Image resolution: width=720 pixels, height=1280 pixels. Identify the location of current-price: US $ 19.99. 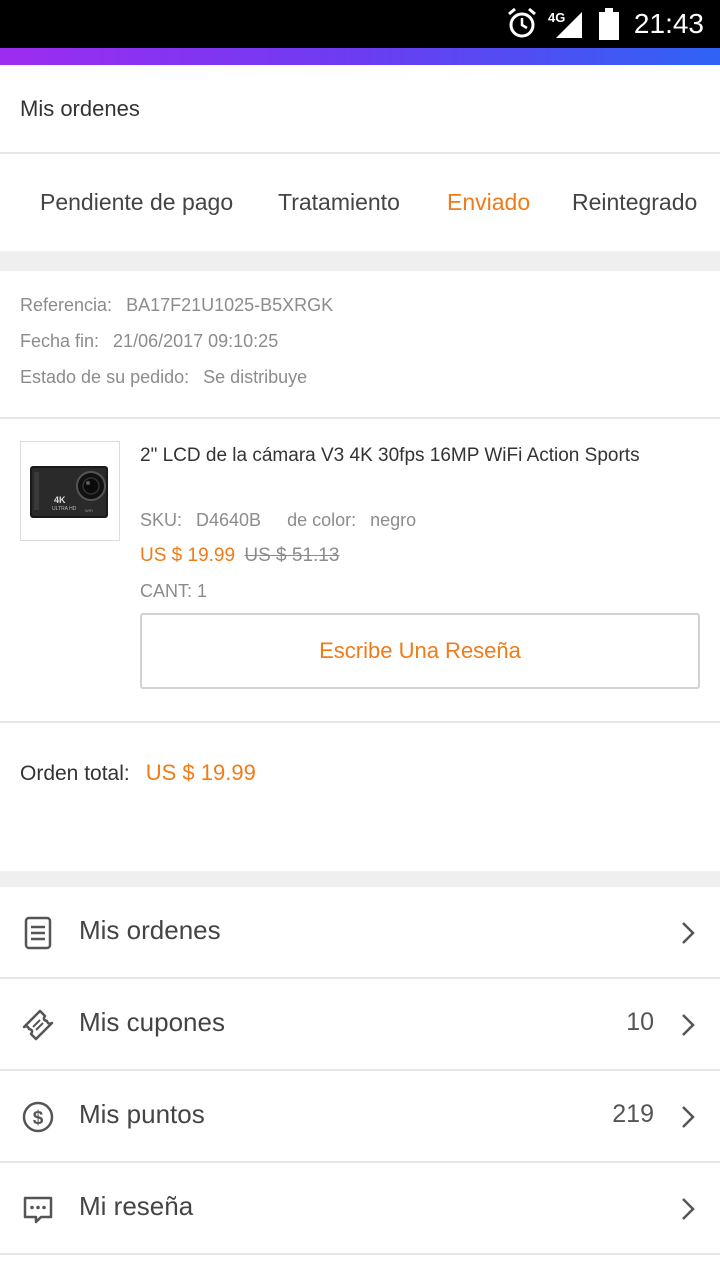
(188, 555).